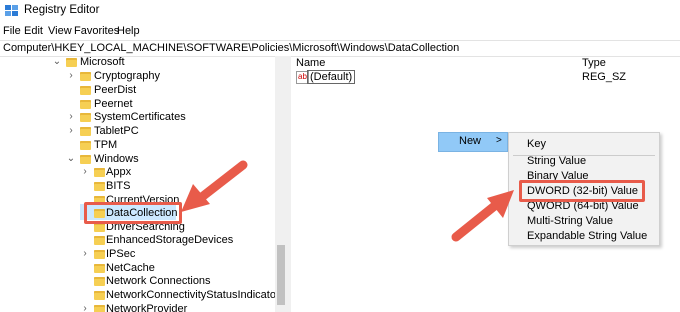 The image size is (680, 312). I want to click on arrow-to-datacollection, so click(214, 186).